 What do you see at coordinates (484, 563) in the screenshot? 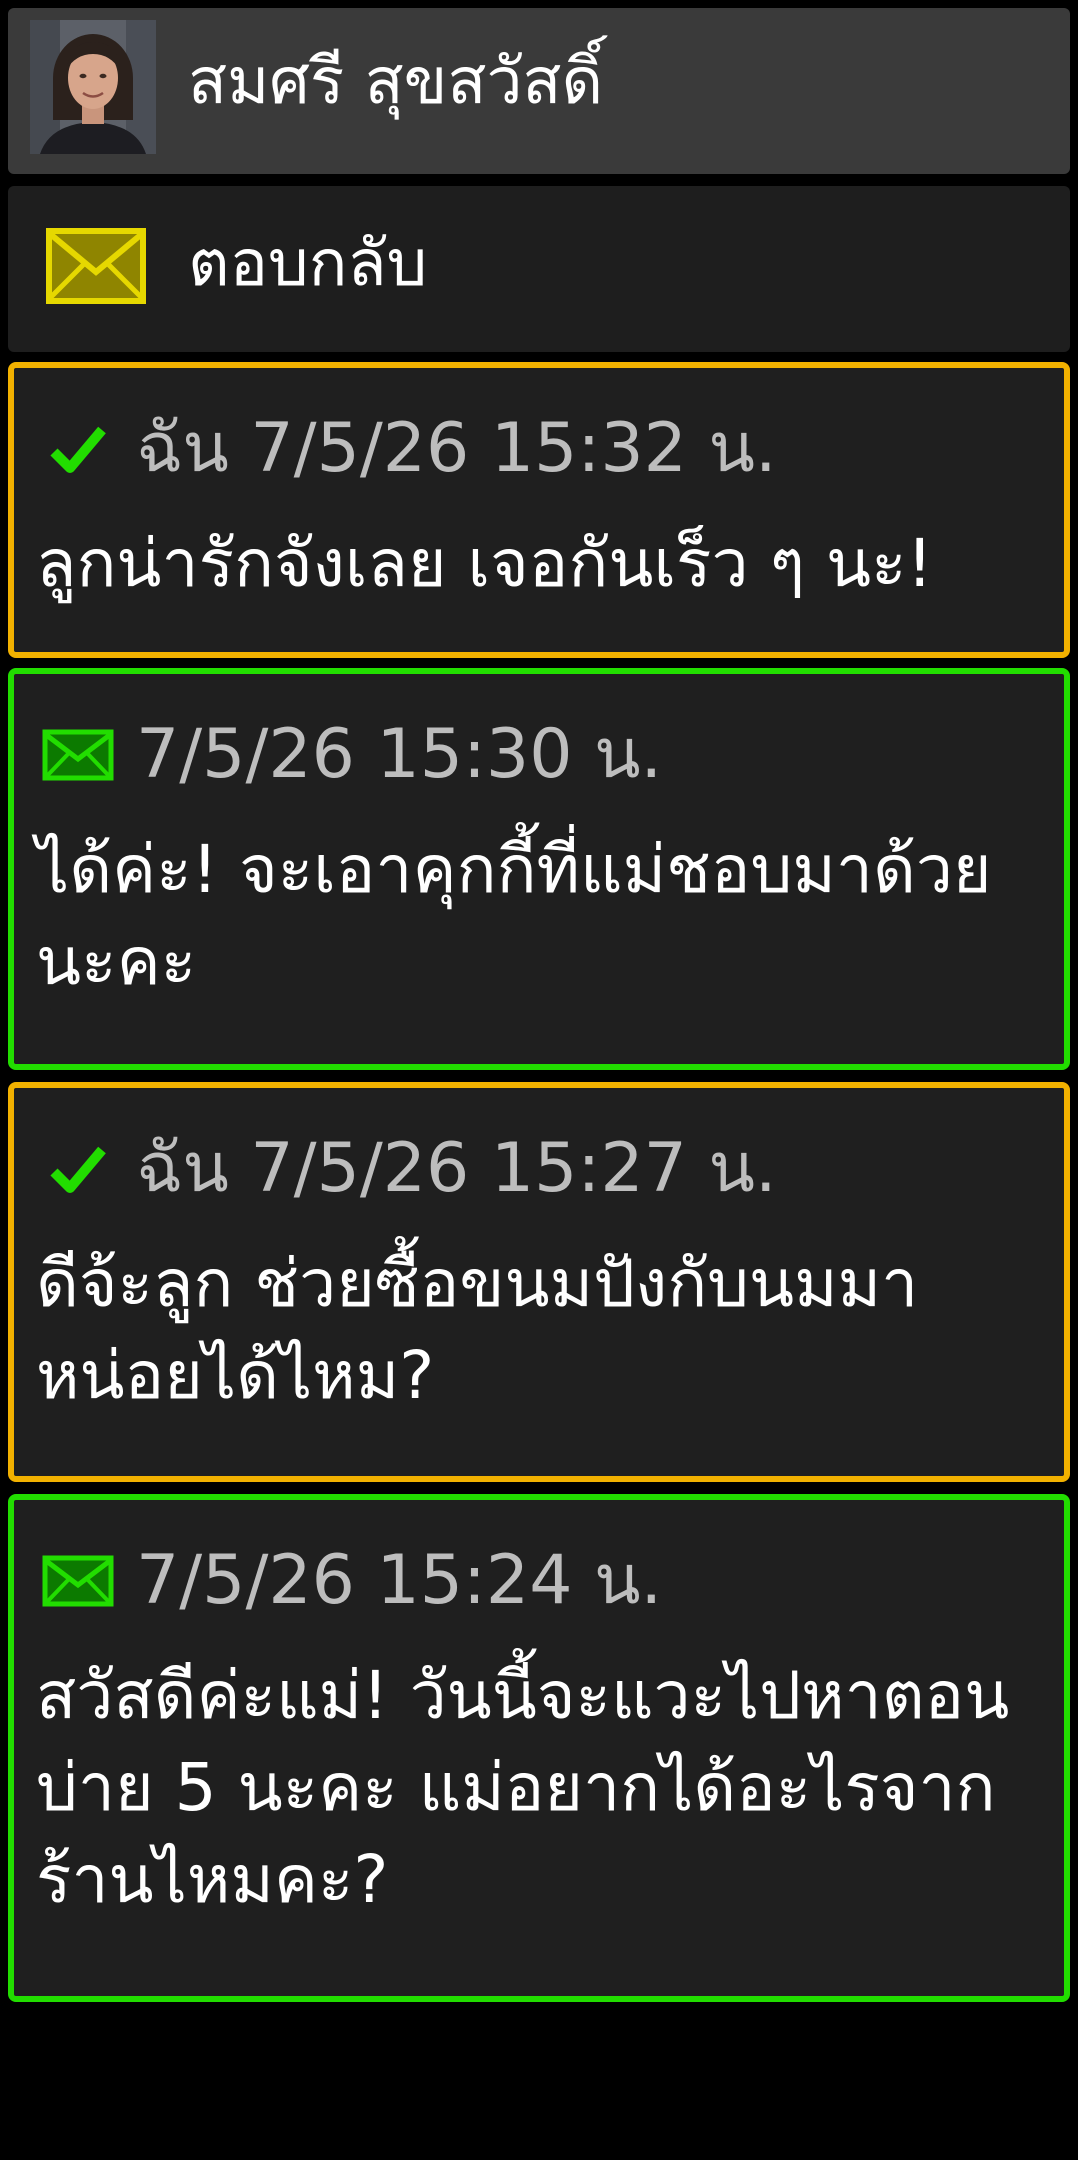
I see `message-text: ลูกน่ารักจังเลย เจอกันเร็ว ๆ นะ!` at bounding box center [484, 563].